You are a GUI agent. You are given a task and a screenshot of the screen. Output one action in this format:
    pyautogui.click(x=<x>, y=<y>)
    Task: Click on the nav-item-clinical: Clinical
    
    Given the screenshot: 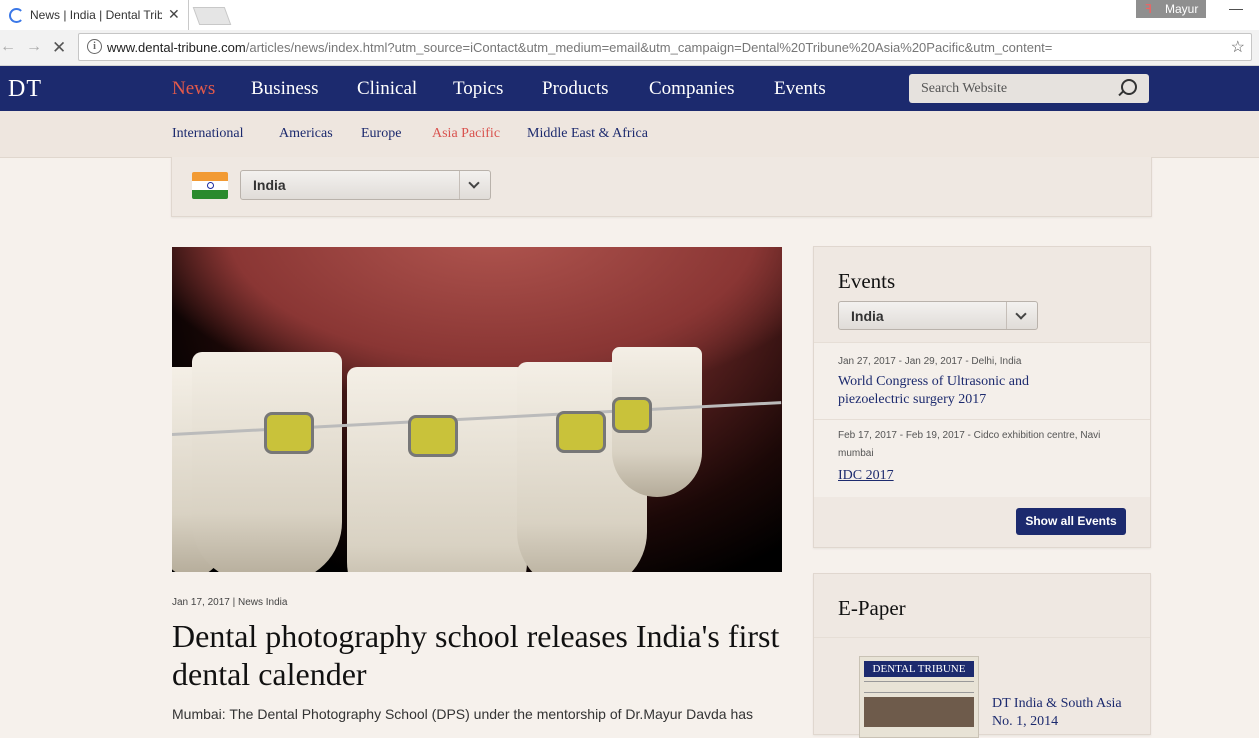 What is the action you would take?
    pyautogui.click(x=387, y=89)
    